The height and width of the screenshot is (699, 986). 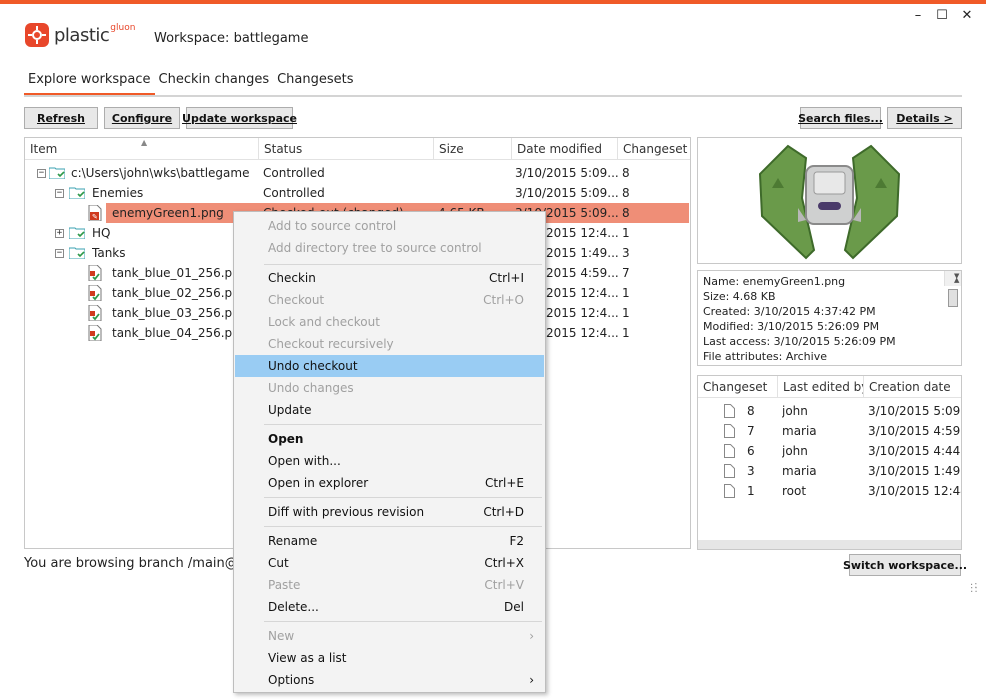 I want to click on menu-item-checkout-recursively: Checkout recursively, so click(x=389, y=344).